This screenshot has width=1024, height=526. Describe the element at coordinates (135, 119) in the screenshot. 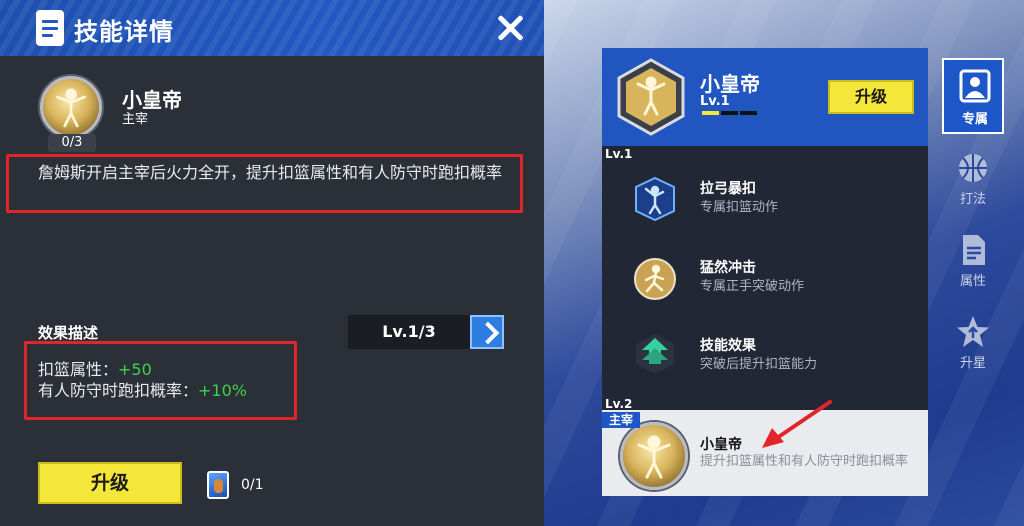

I see `skill-role: 主宰` at that location.